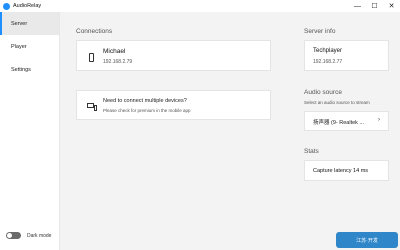 Image resolution: width=400 pixels, height=250 pixels. I want to click on sidebar-item-label: Server, so click(19, 23).